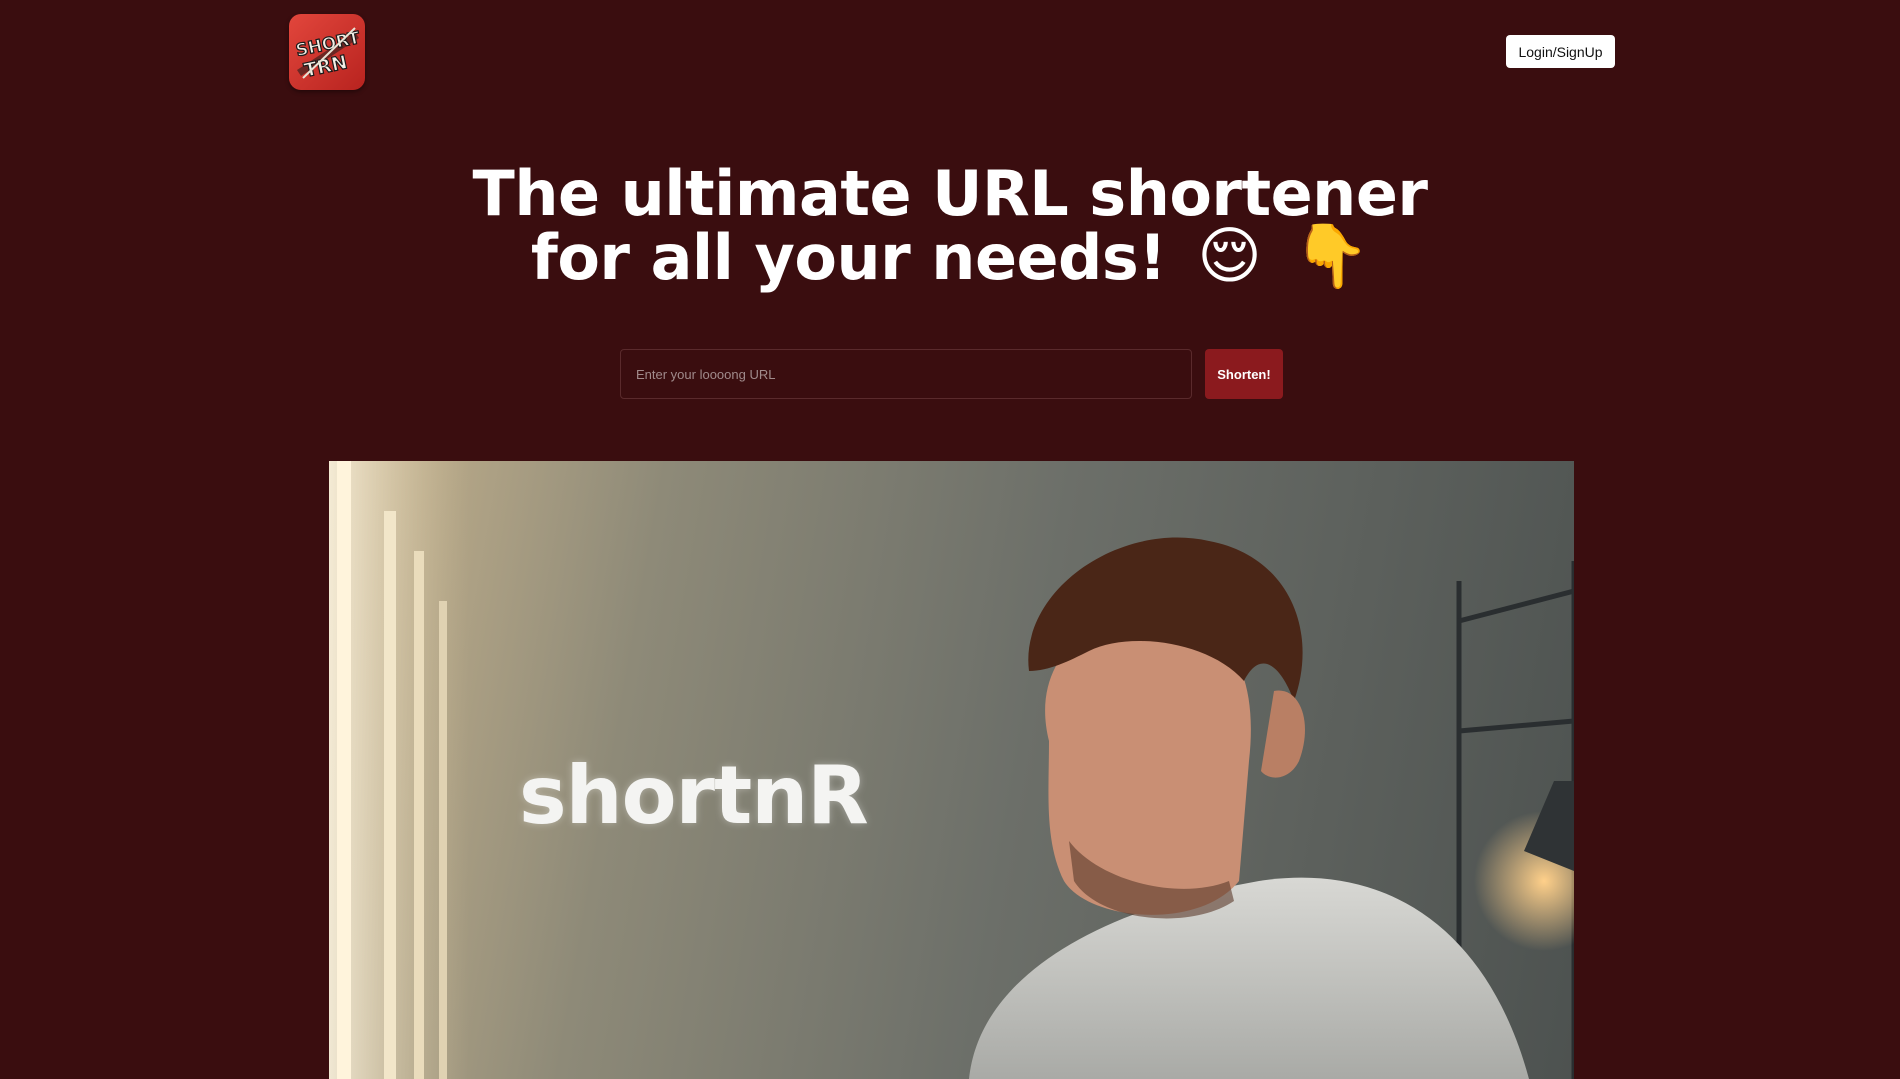 This screenshot has width=1900, height=1079. What do you see at coordinates (1229, 255) in the screenshot?
I see `relieved-face-icon: 😌` at bounding box center [1229, 255].